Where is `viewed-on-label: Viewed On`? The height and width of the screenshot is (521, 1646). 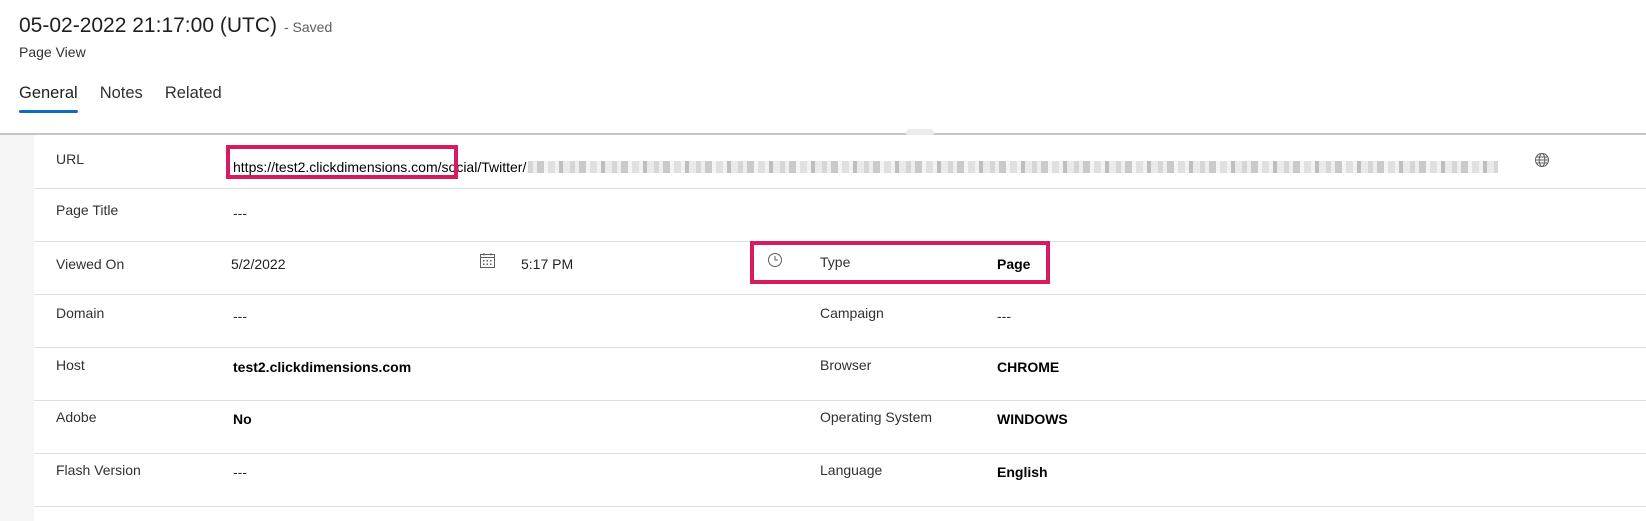 viewed-on-label: Viewed On is located at coordinates (90, 264).